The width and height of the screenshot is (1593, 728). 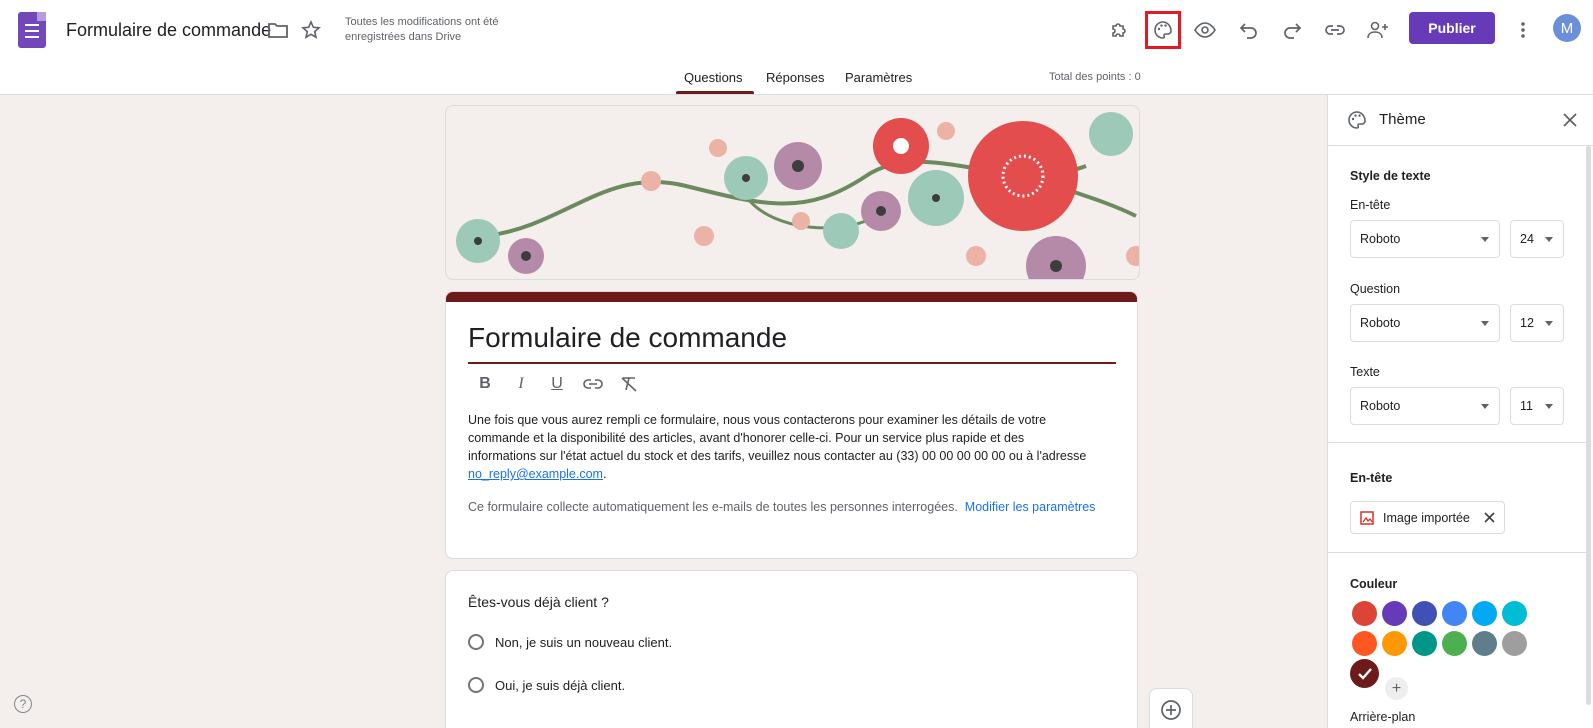 I want to click on insert-link-icon, so click(x=593, y=384).